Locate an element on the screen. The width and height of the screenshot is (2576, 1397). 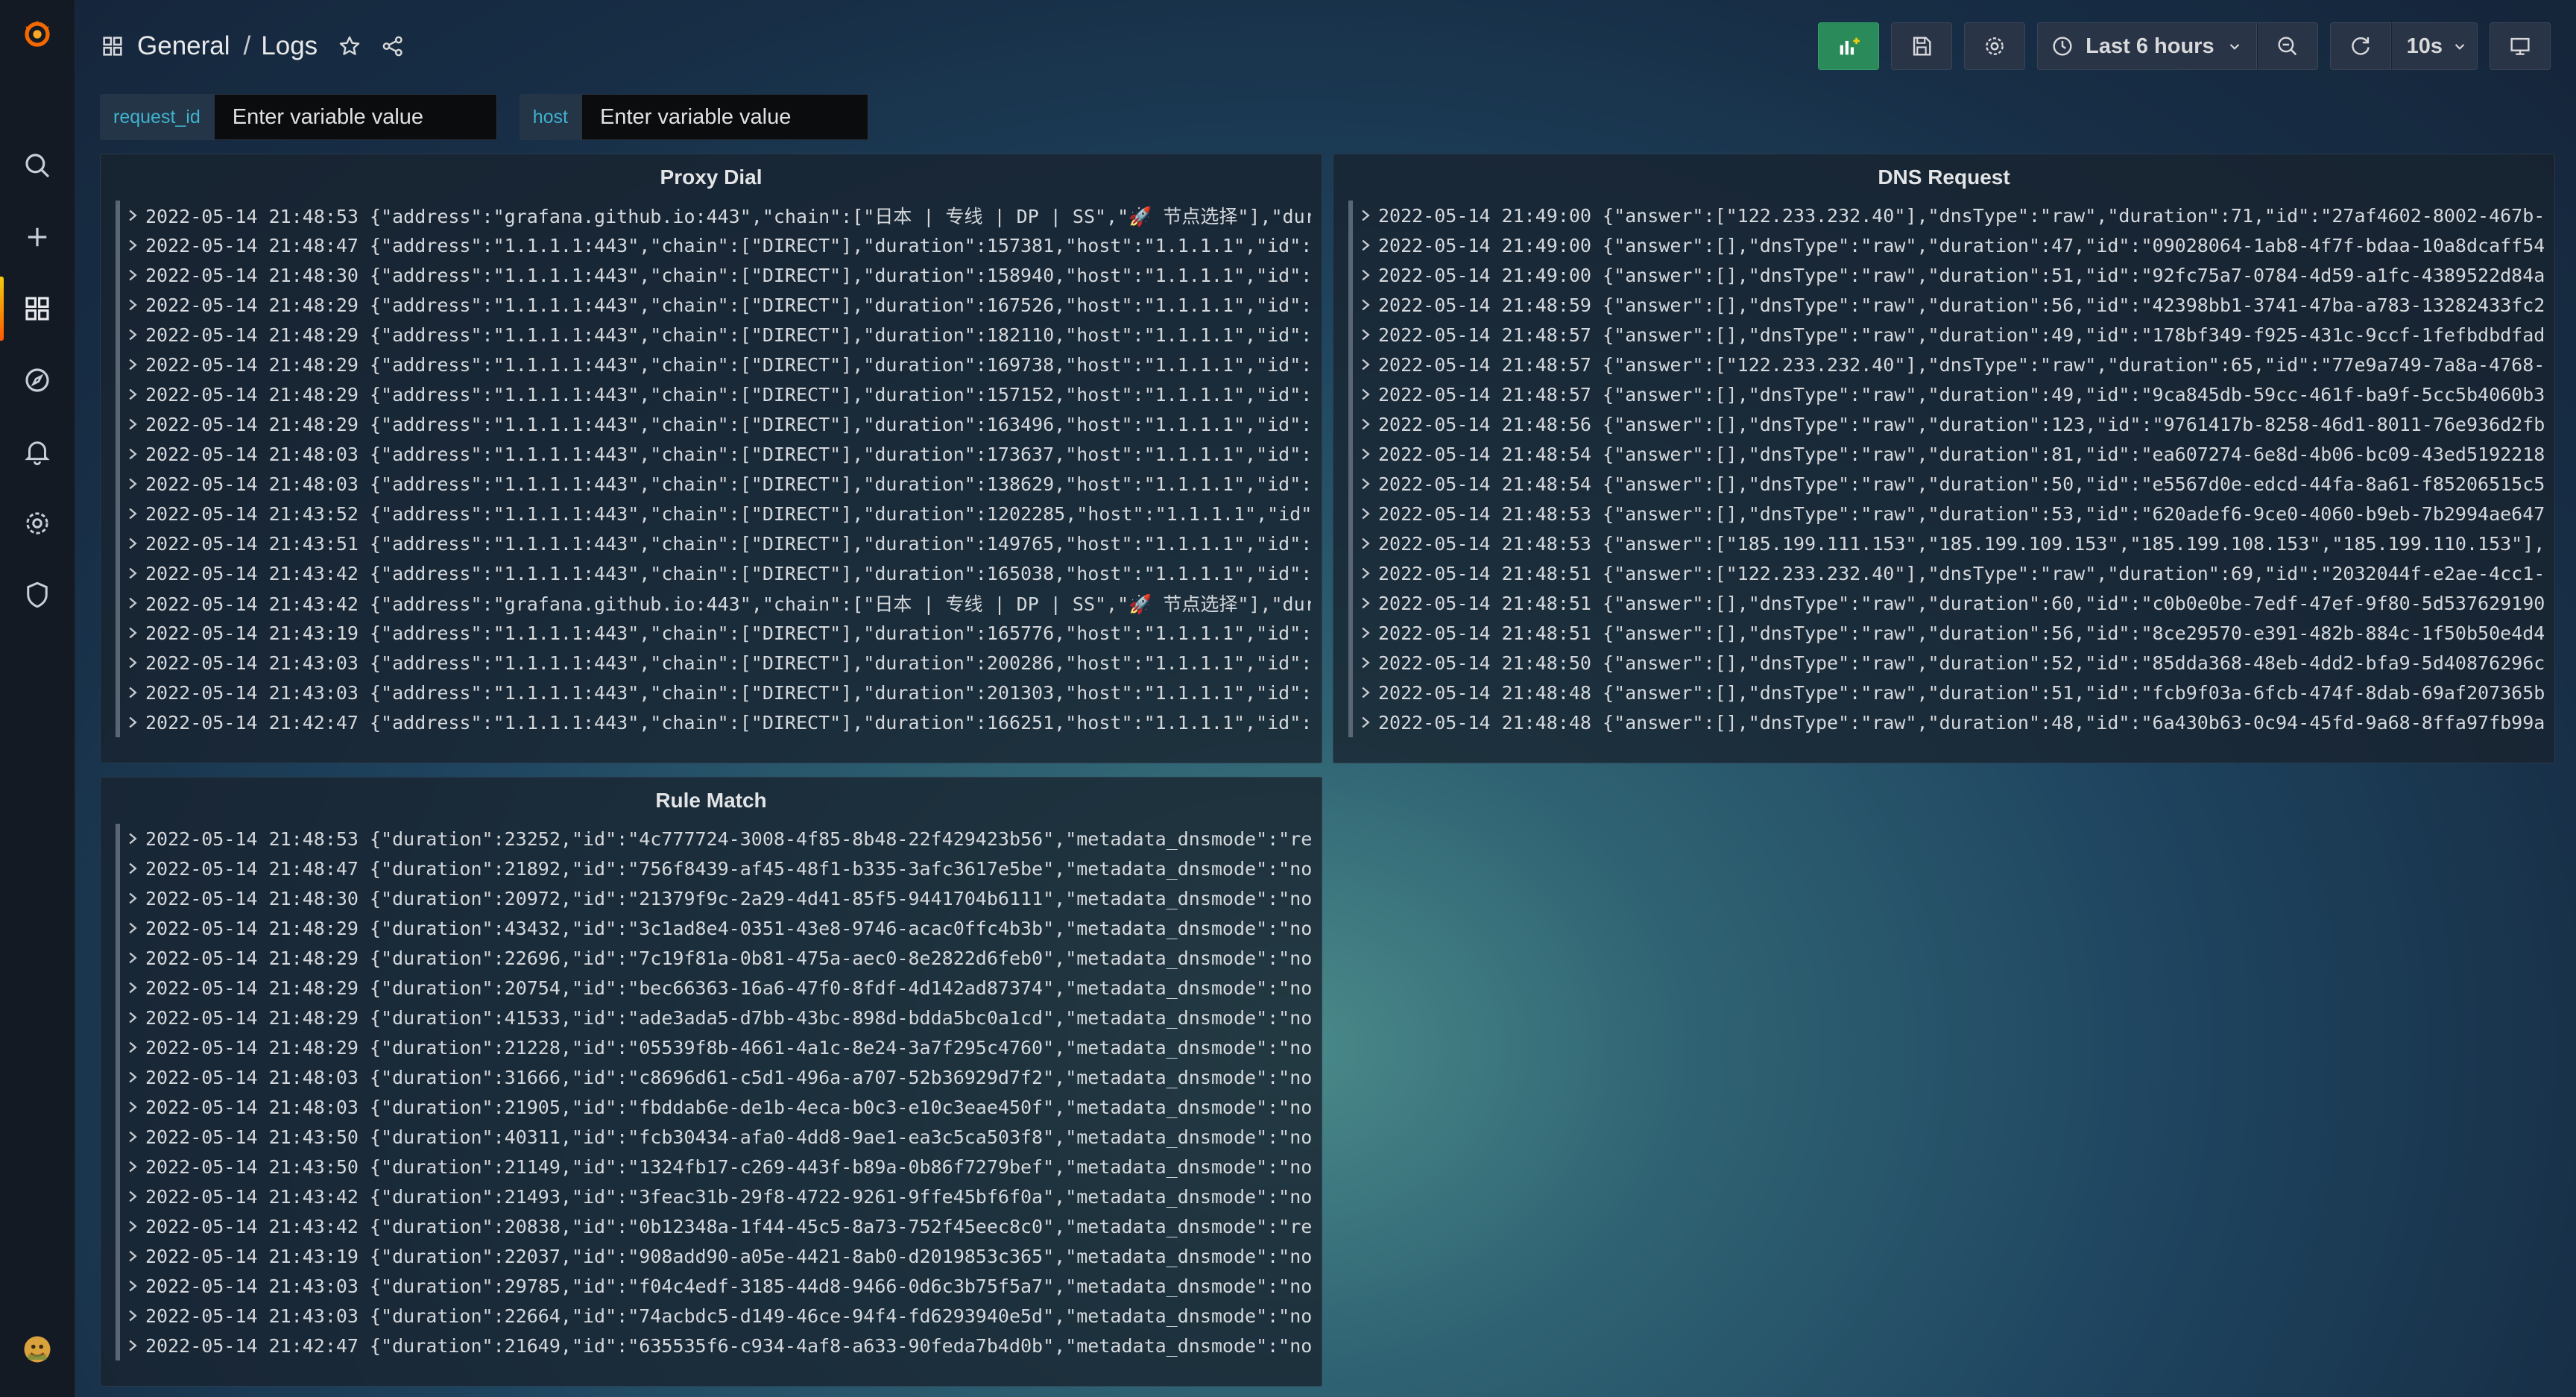
explore-compass-icon is located at coordinates (37, 380).